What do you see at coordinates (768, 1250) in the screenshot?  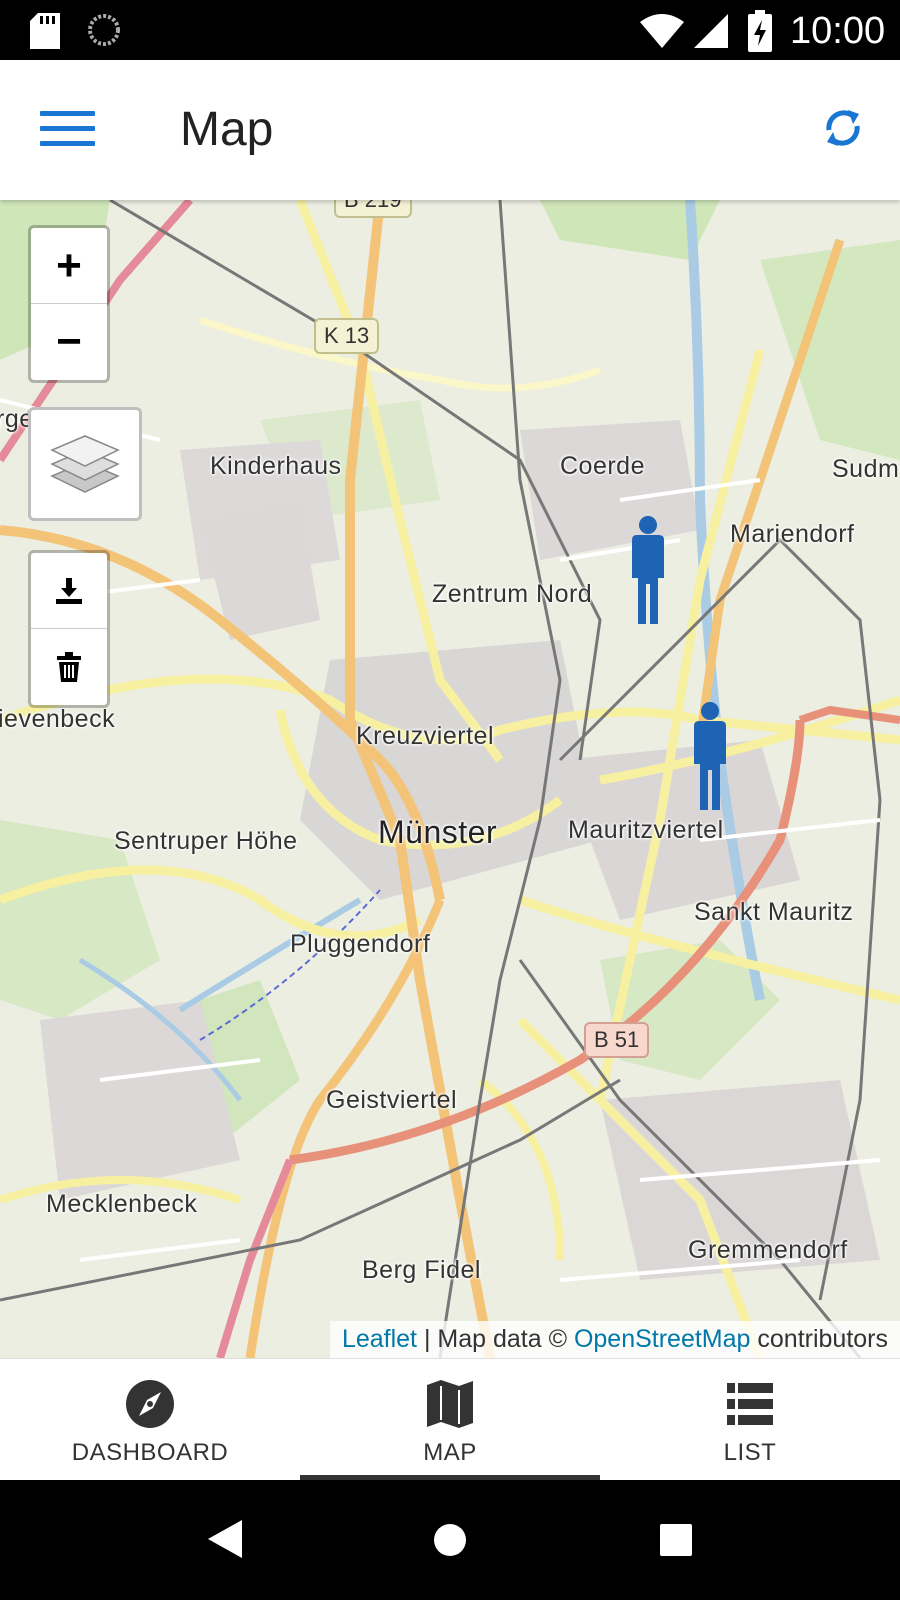 I see `map-label-gremmendorf: Gremmendorf` at bounding box center [768, 1250].